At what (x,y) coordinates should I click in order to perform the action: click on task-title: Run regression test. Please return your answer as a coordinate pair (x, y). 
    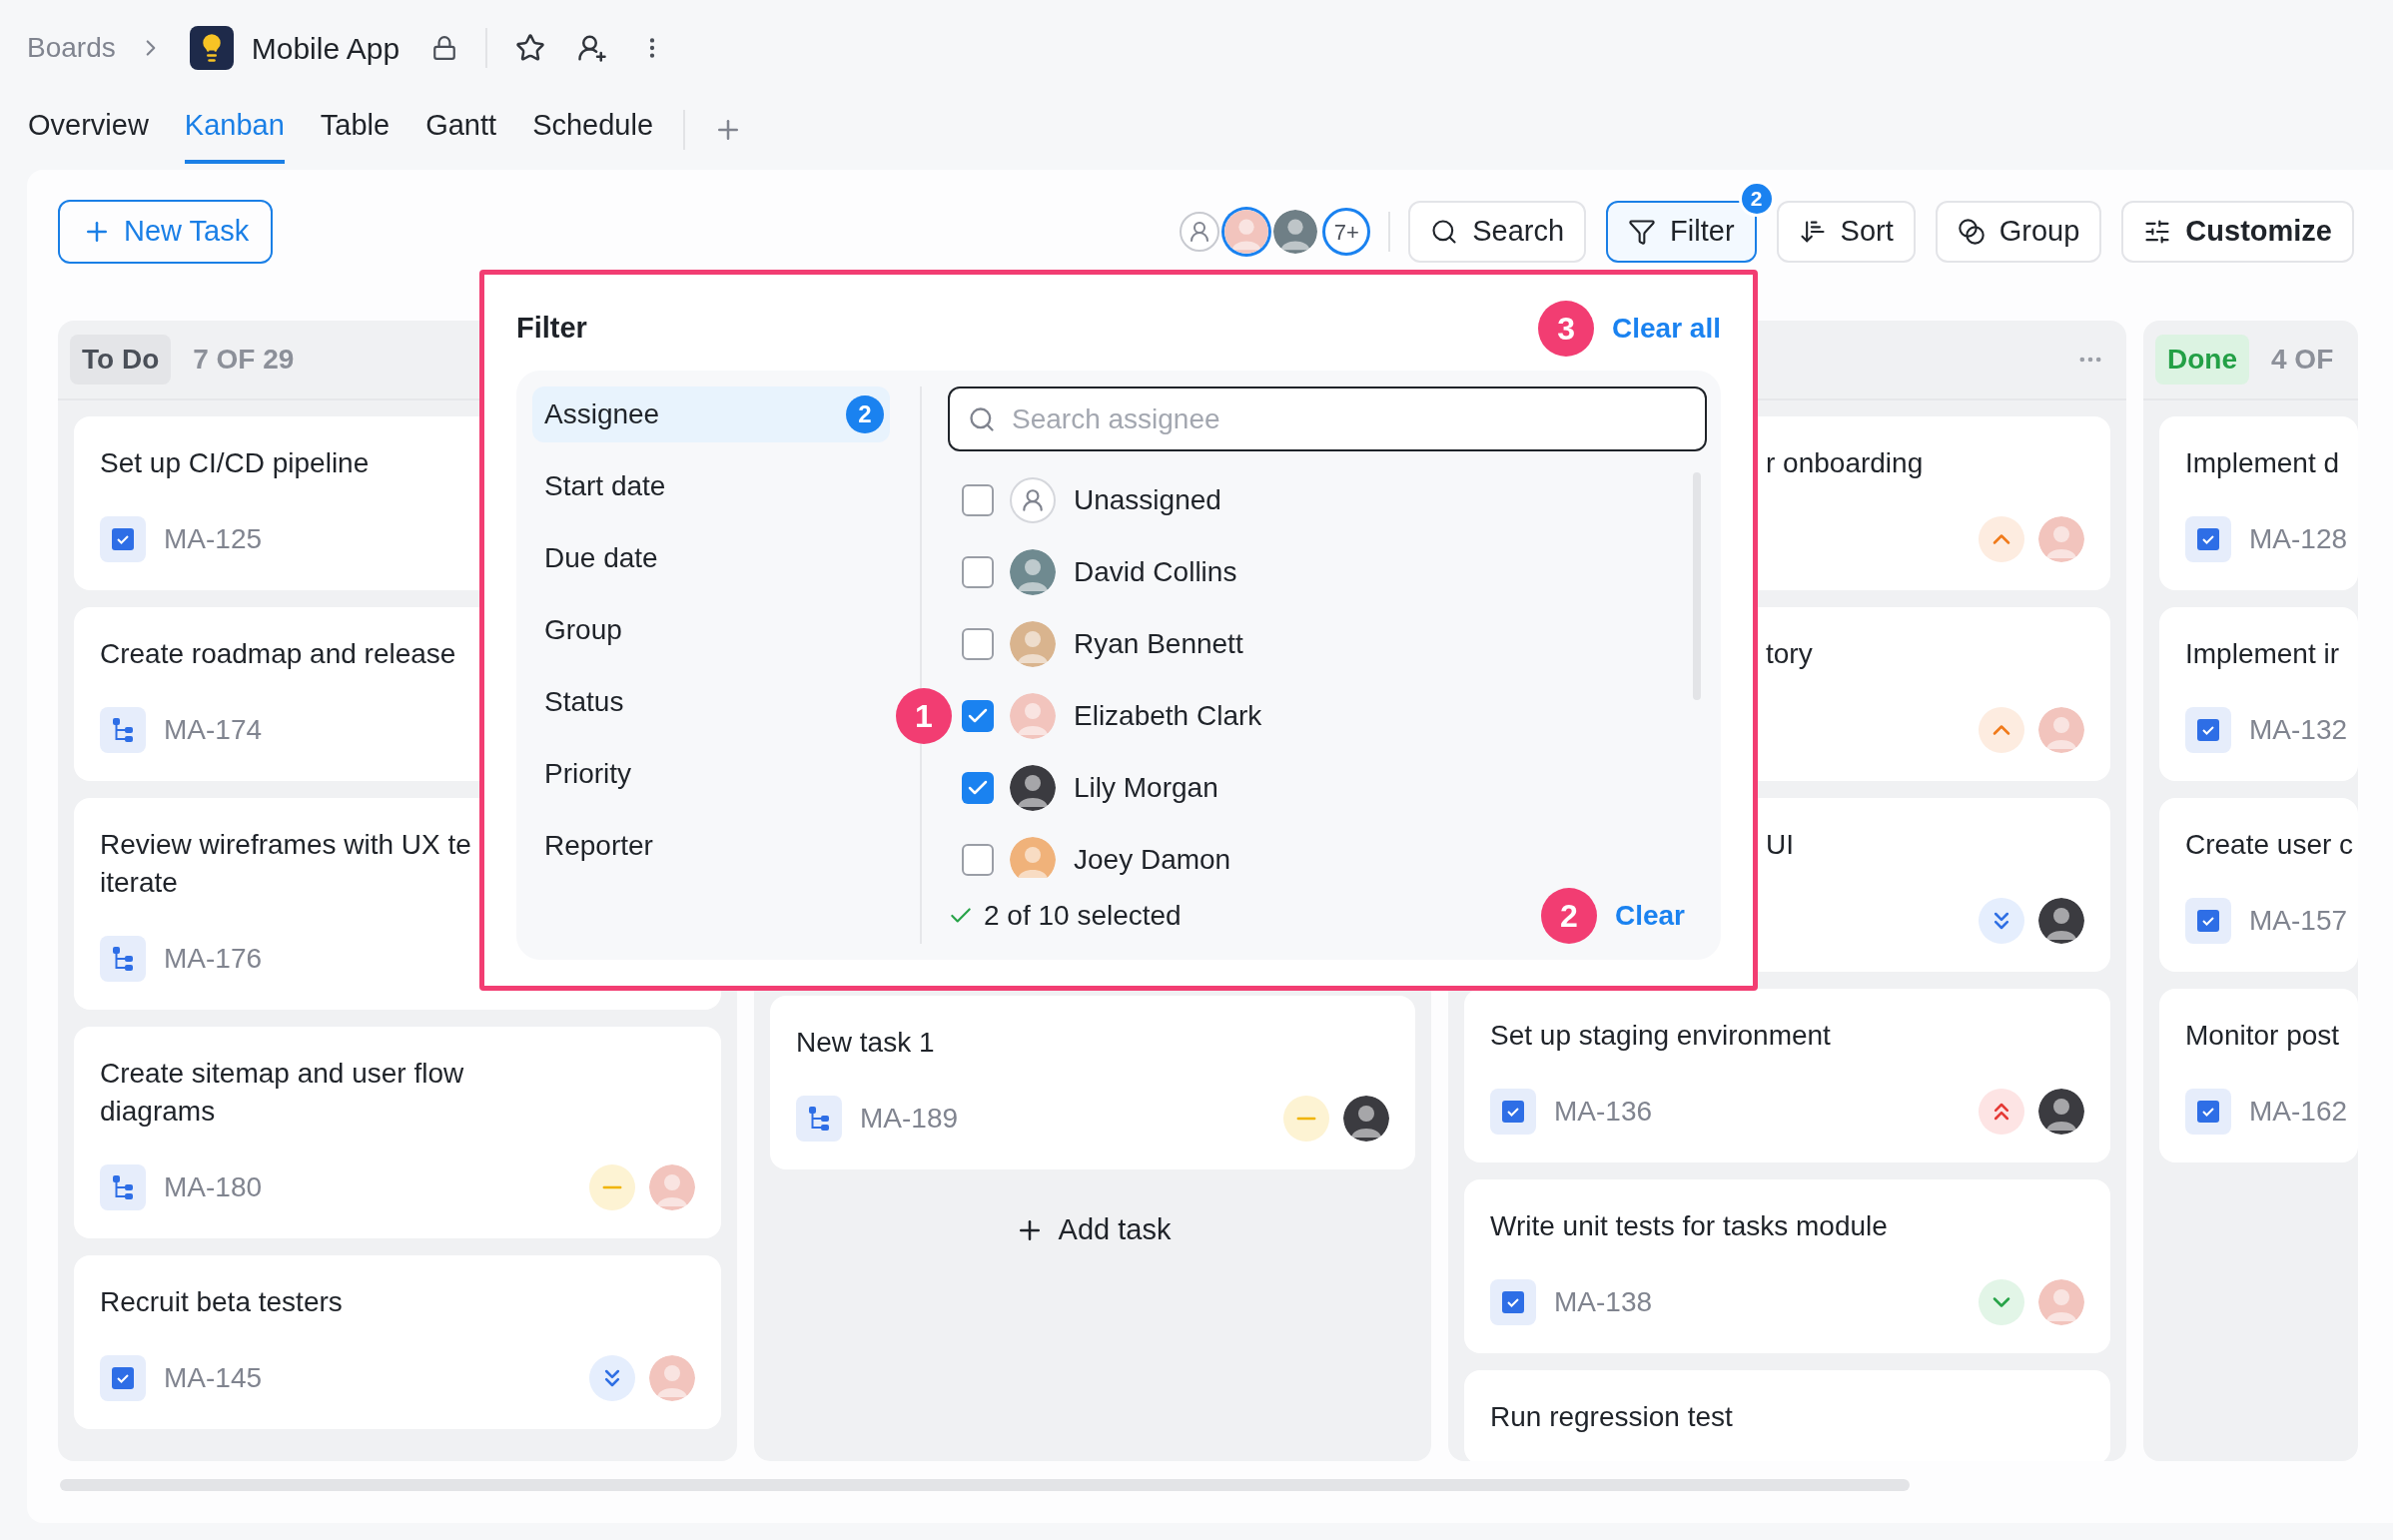
    Looking at the image, I should click on (1612, 1417).